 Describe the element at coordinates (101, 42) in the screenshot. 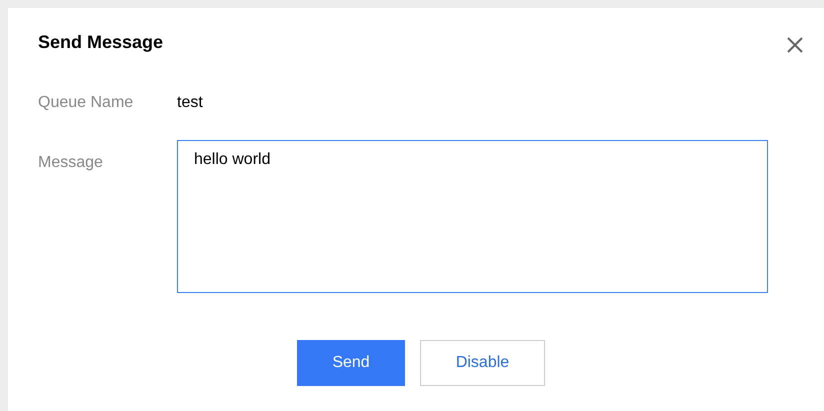

I see `dialog-title: Send Message` at that location.